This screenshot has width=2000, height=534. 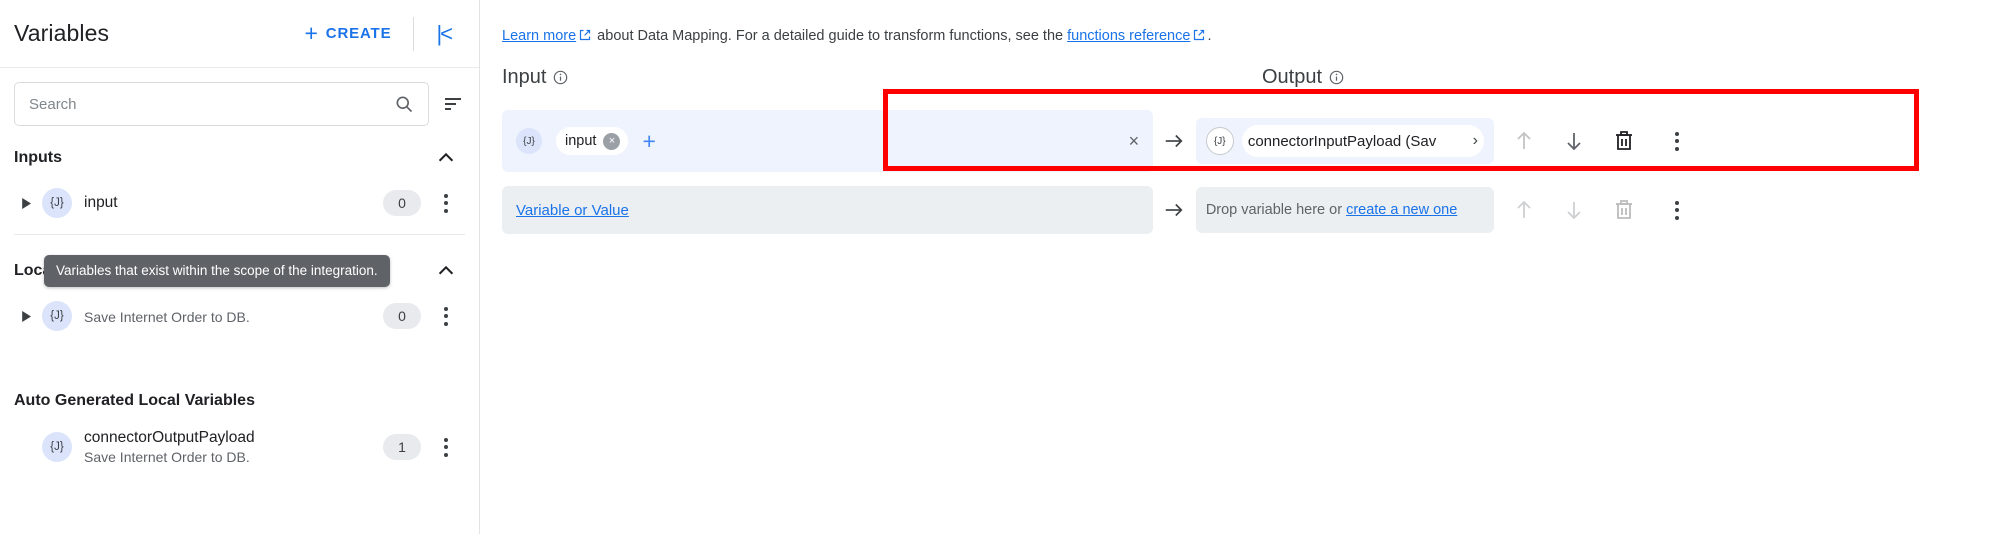 What do you see at coordinates (1401, 210) in the screenshot?
I see `create-new-variable-link: create a new one` at bounding box center [1401, 210].